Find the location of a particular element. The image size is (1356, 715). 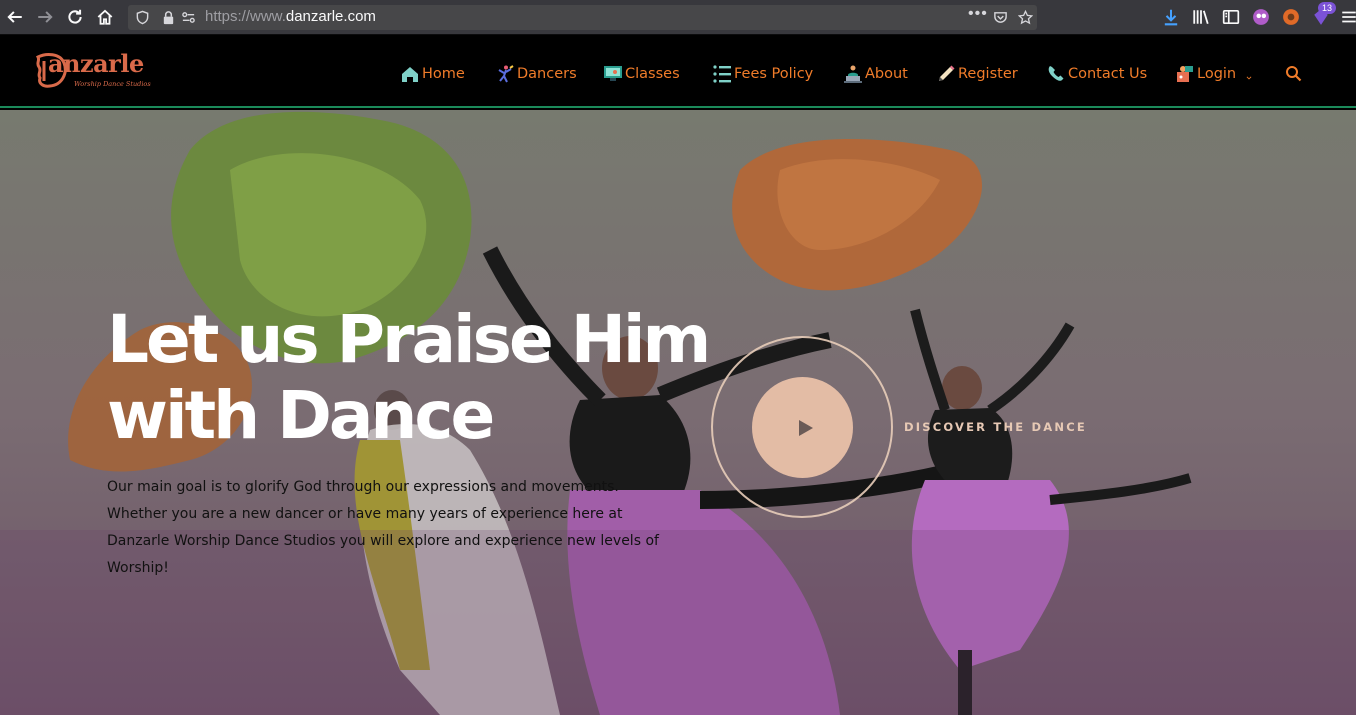

site-logo: anzarle Worship Dance Studios is located at coordinates (92, 71).